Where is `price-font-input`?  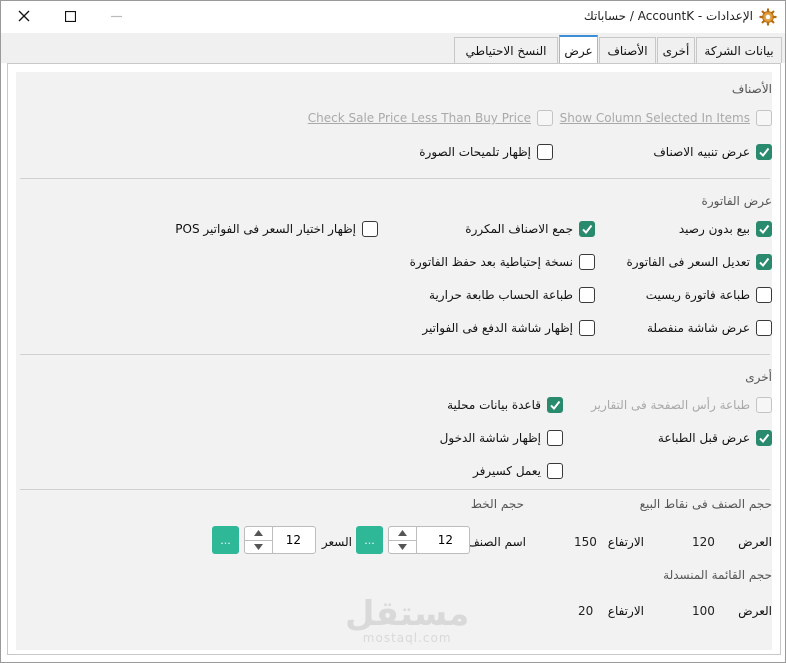
price-font-input is located at coordinates (290, 540).